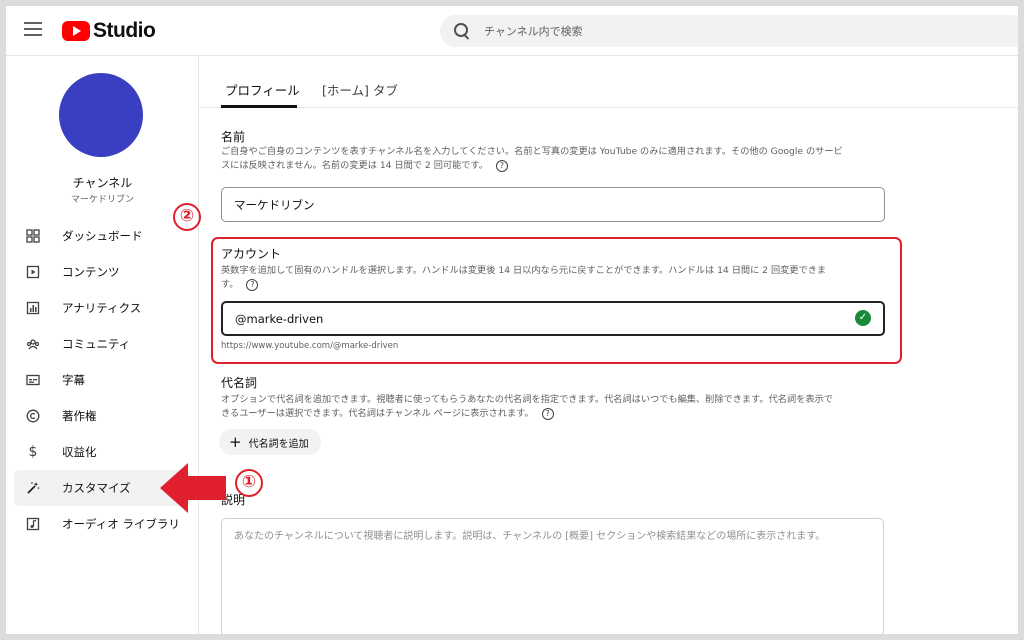  Describe the element at coordinates (33, 380) in the screenshot. I see `subtitles-icon` at that location.